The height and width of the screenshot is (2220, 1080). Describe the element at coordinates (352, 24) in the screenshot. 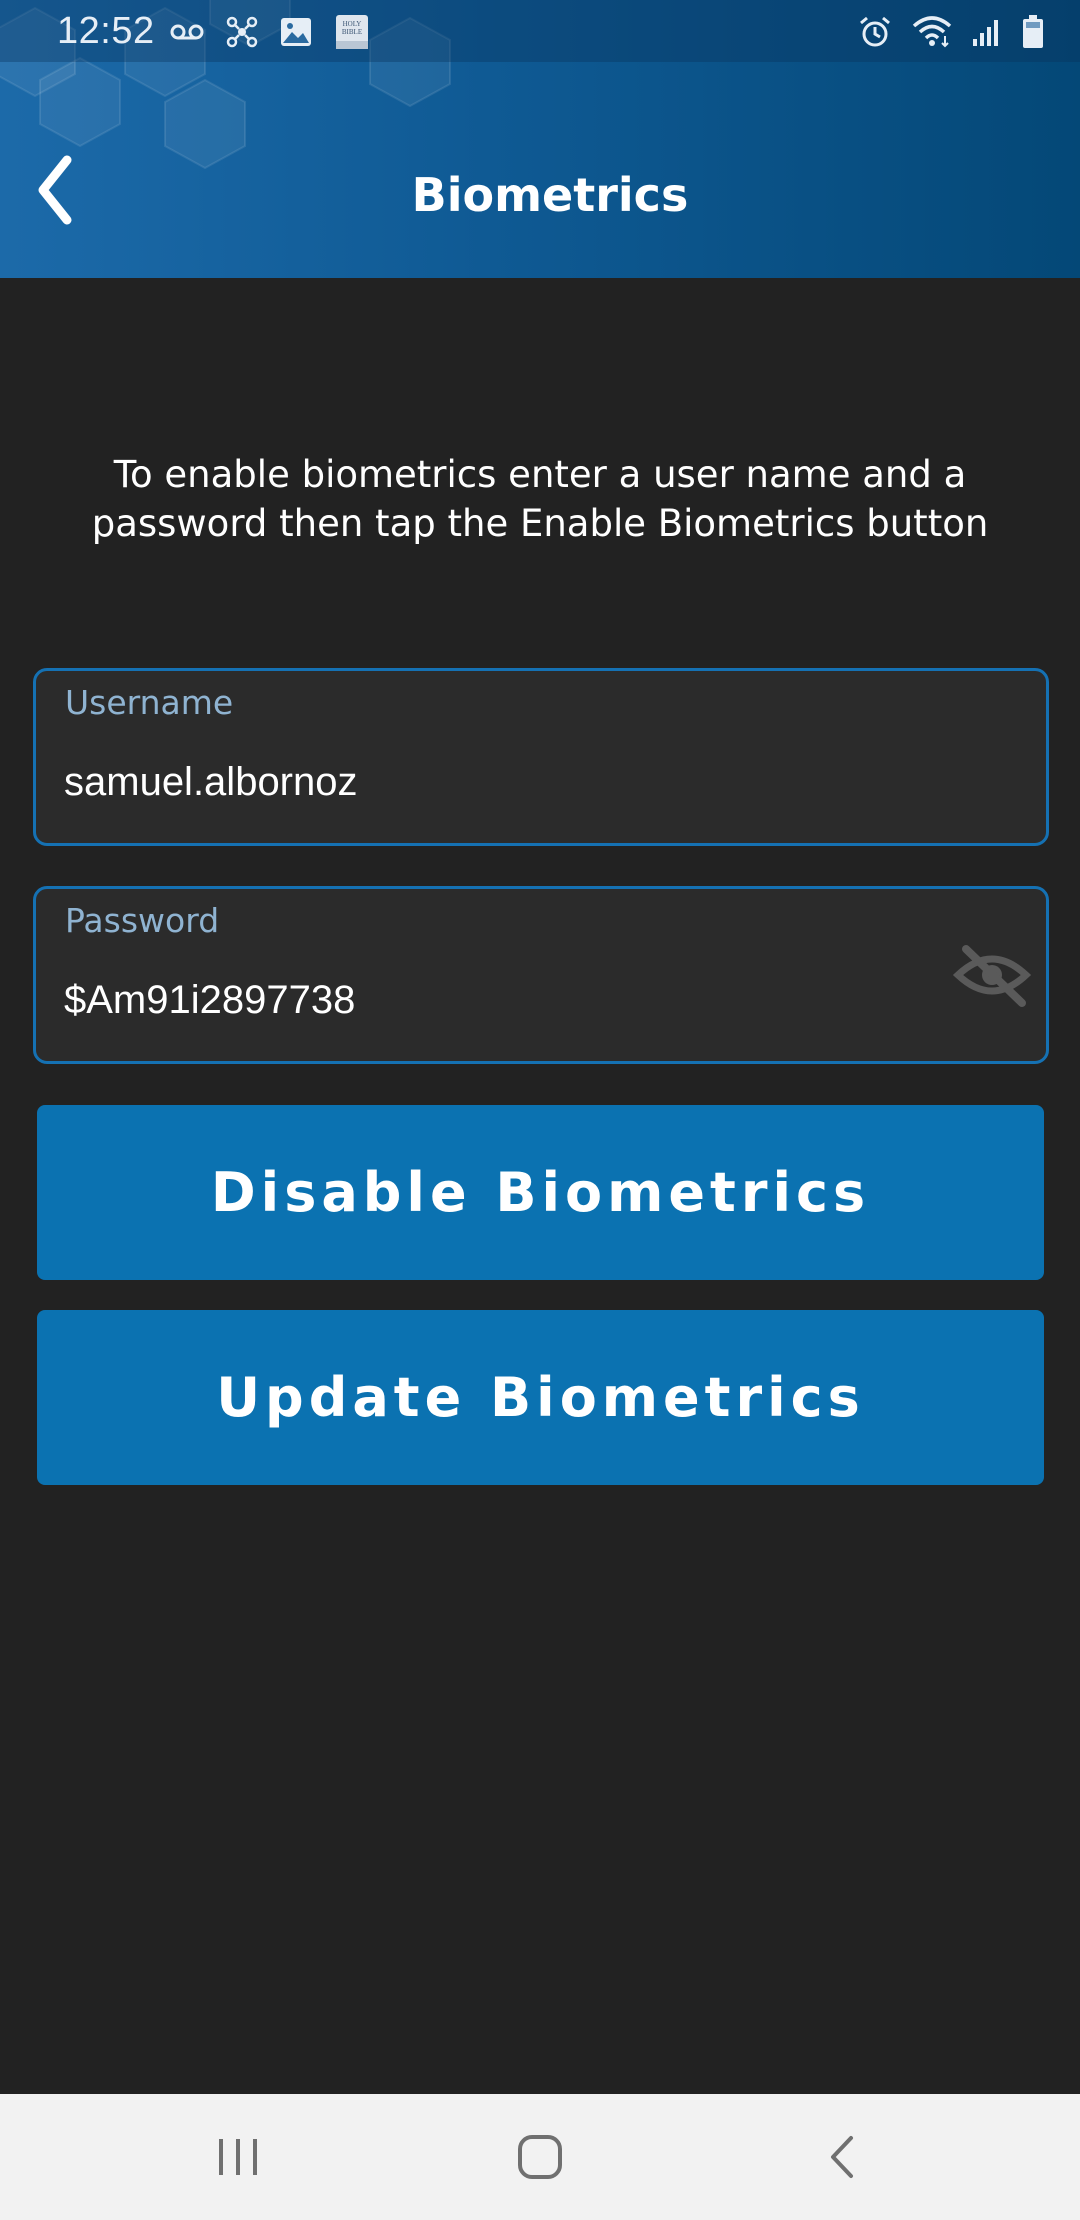

I see `svg-text: HOLY` at that location.